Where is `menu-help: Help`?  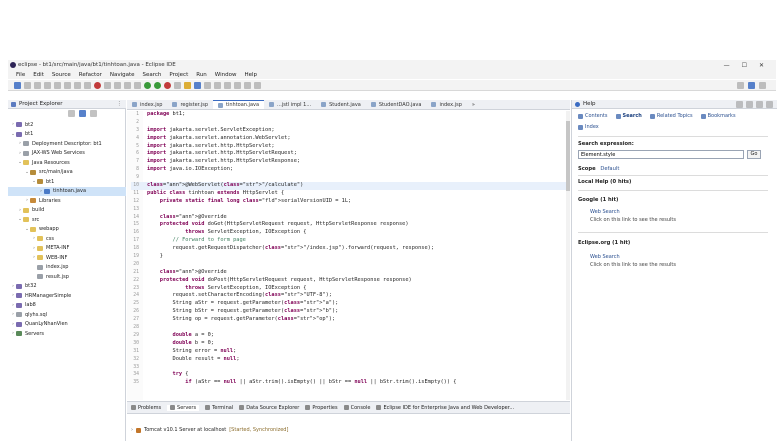
menu-help: Help is located at coordinates (250, 75).